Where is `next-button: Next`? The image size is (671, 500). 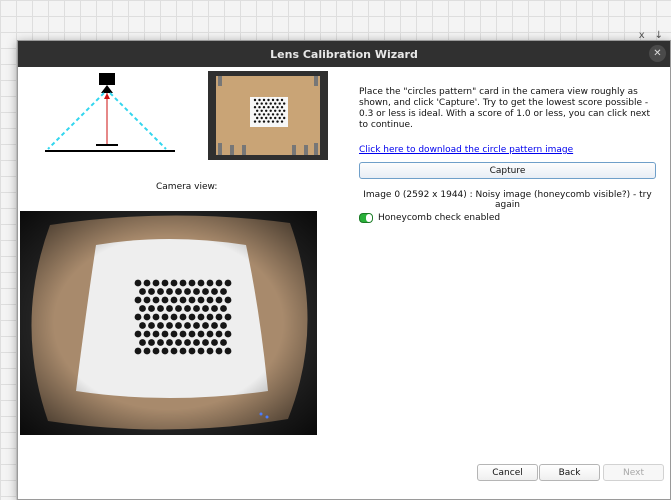
next-button: Next is located at coordinates (633, 472).